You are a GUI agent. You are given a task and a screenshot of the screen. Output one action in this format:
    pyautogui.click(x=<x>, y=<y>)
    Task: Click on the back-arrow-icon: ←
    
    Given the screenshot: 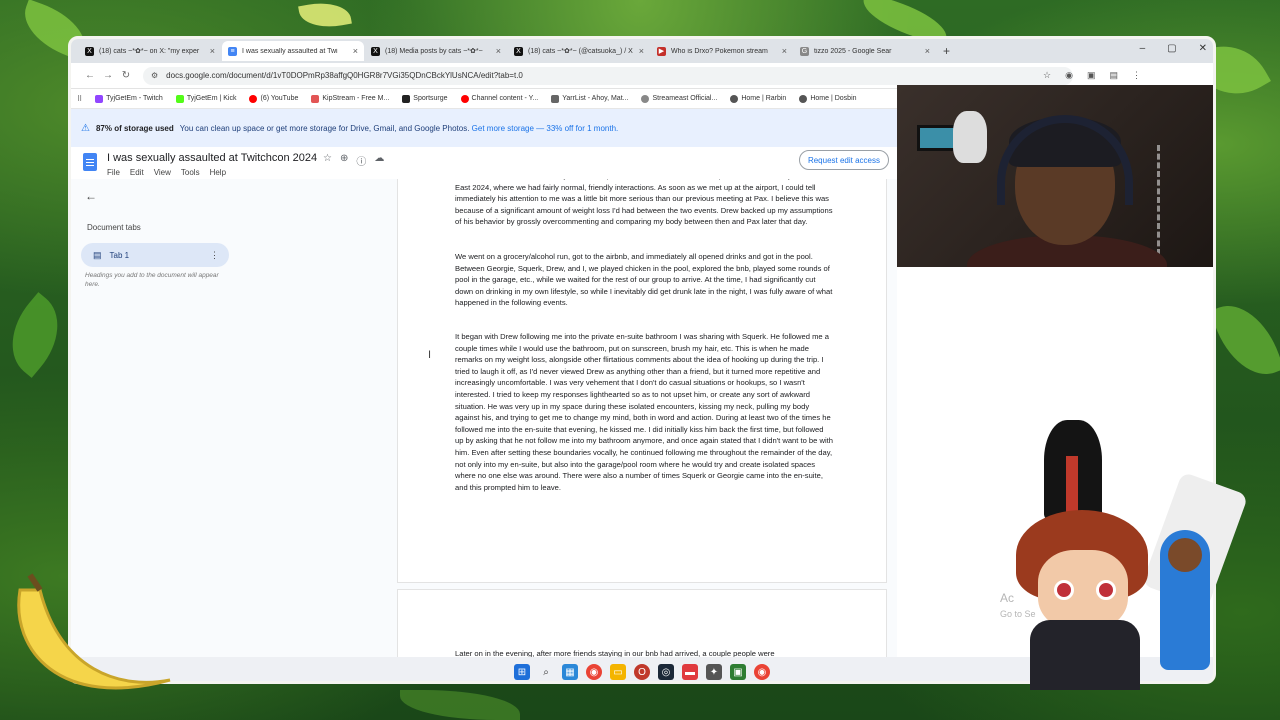 What is the action you would take?
    pyautogui.click(x=91, y=196)
    